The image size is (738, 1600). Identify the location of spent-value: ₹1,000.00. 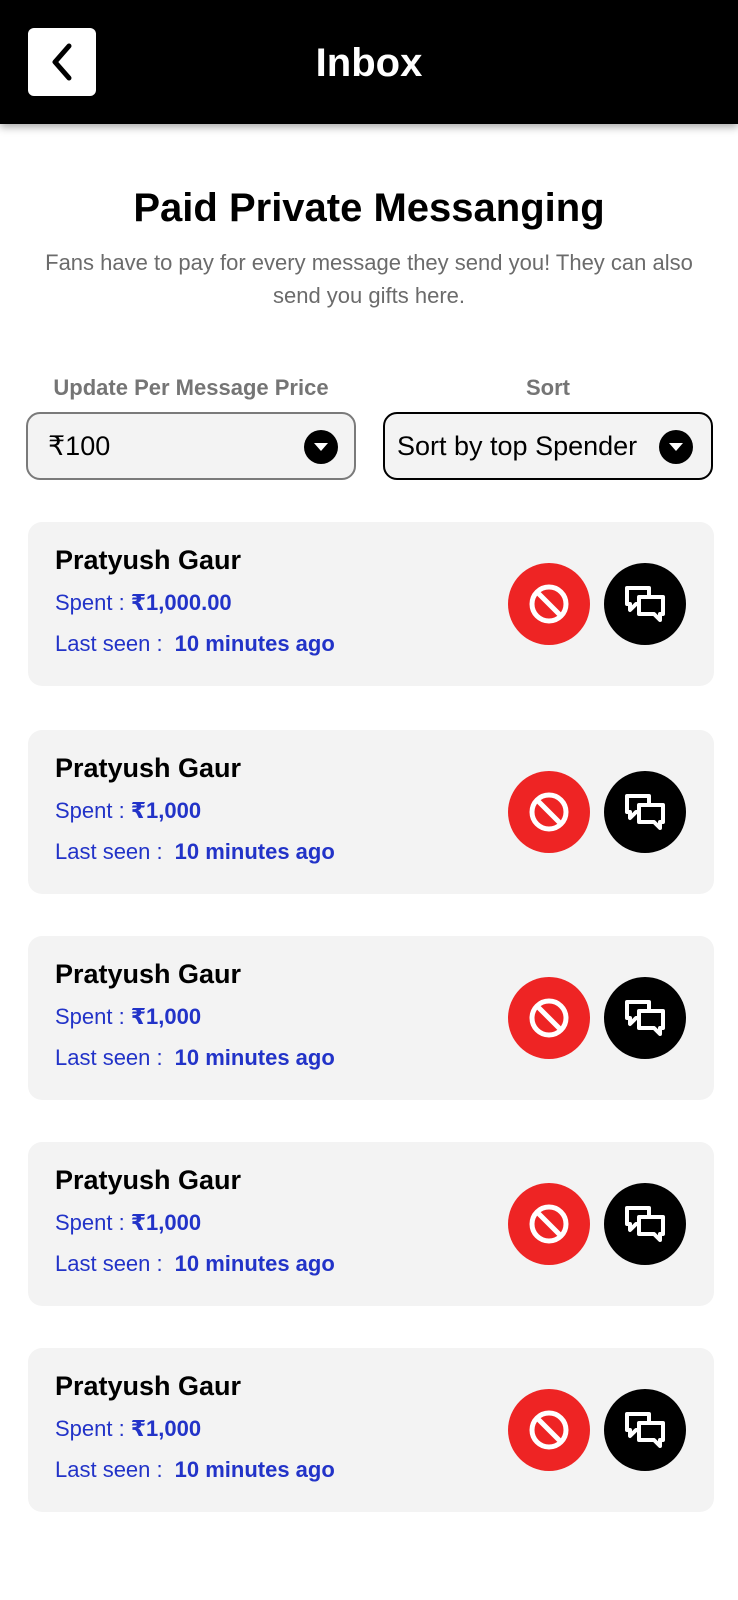
(181, 602).